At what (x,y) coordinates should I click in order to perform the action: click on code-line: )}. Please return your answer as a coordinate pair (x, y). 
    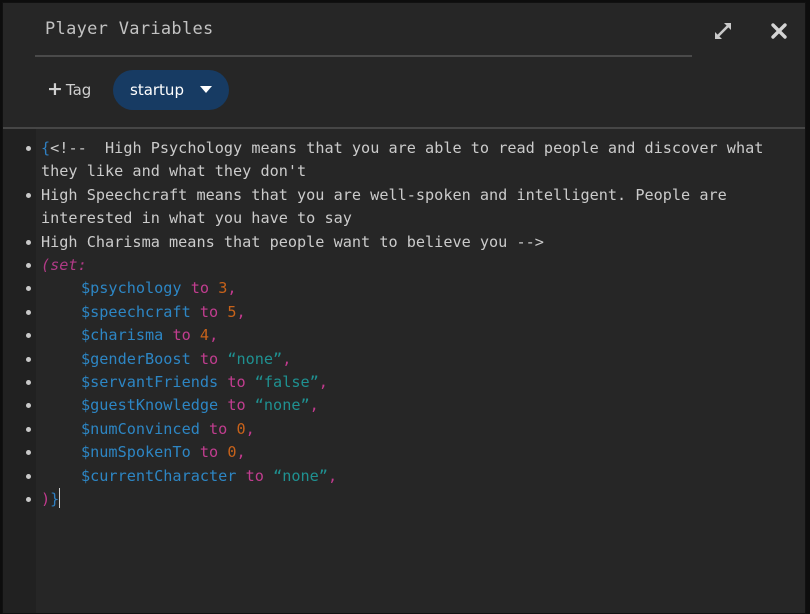
    Looking at the image, I should click on (404, 499).